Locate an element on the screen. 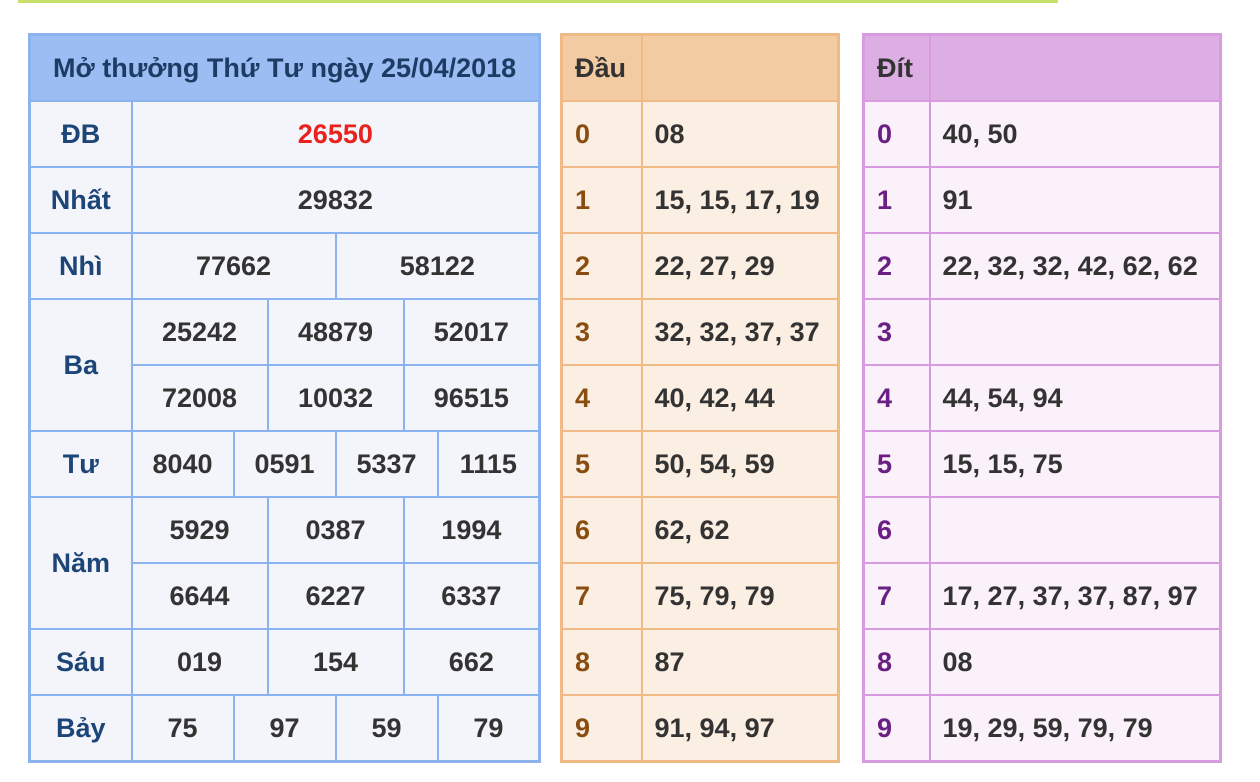 This screenshot has height=782, width=1260. dit-index: 0 is located at coordinates (896, 134).